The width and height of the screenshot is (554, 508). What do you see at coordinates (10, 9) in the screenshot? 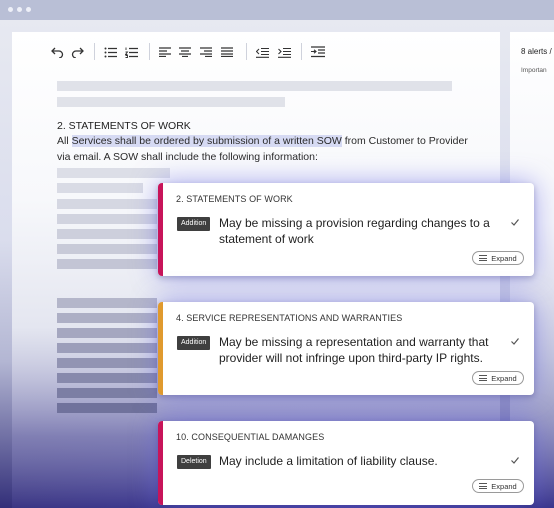
I see `window-dot-close` at bounding box center [10, 9].